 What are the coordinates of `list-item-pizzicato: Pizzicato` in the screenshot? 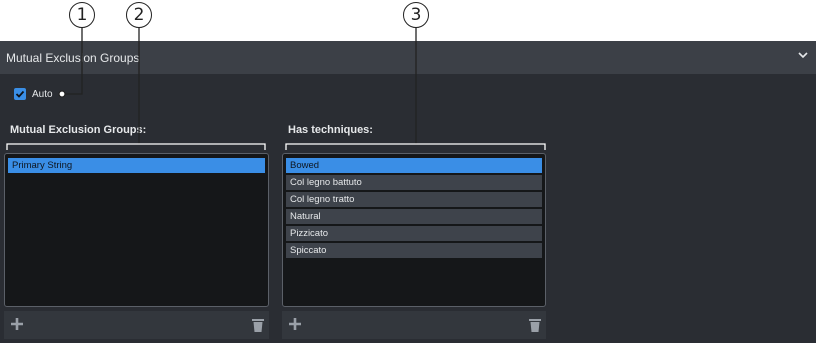 It's located at (414, 233).